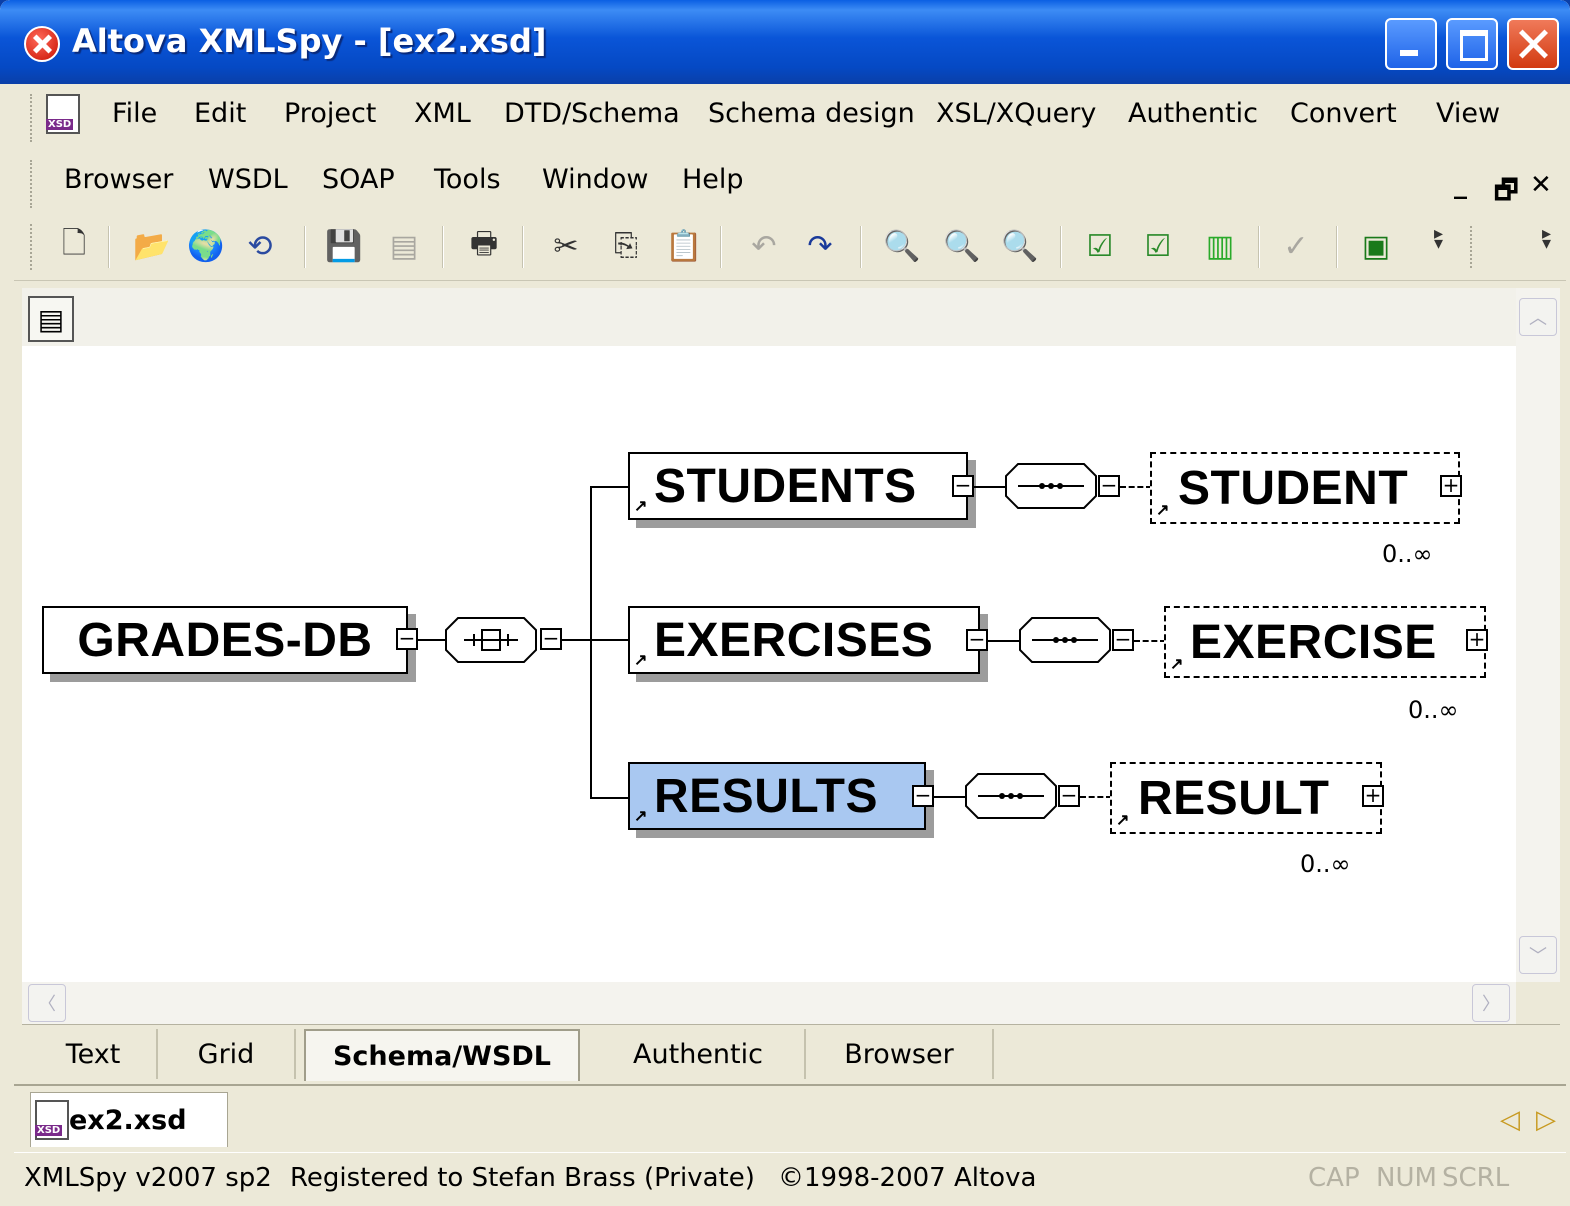 The width and height of the screenshot is (1570, 1206). What do you see at coordinates (484, 246) in the screenshot?
I see `print-icon: 🖶` at bounding box center [484, 246].